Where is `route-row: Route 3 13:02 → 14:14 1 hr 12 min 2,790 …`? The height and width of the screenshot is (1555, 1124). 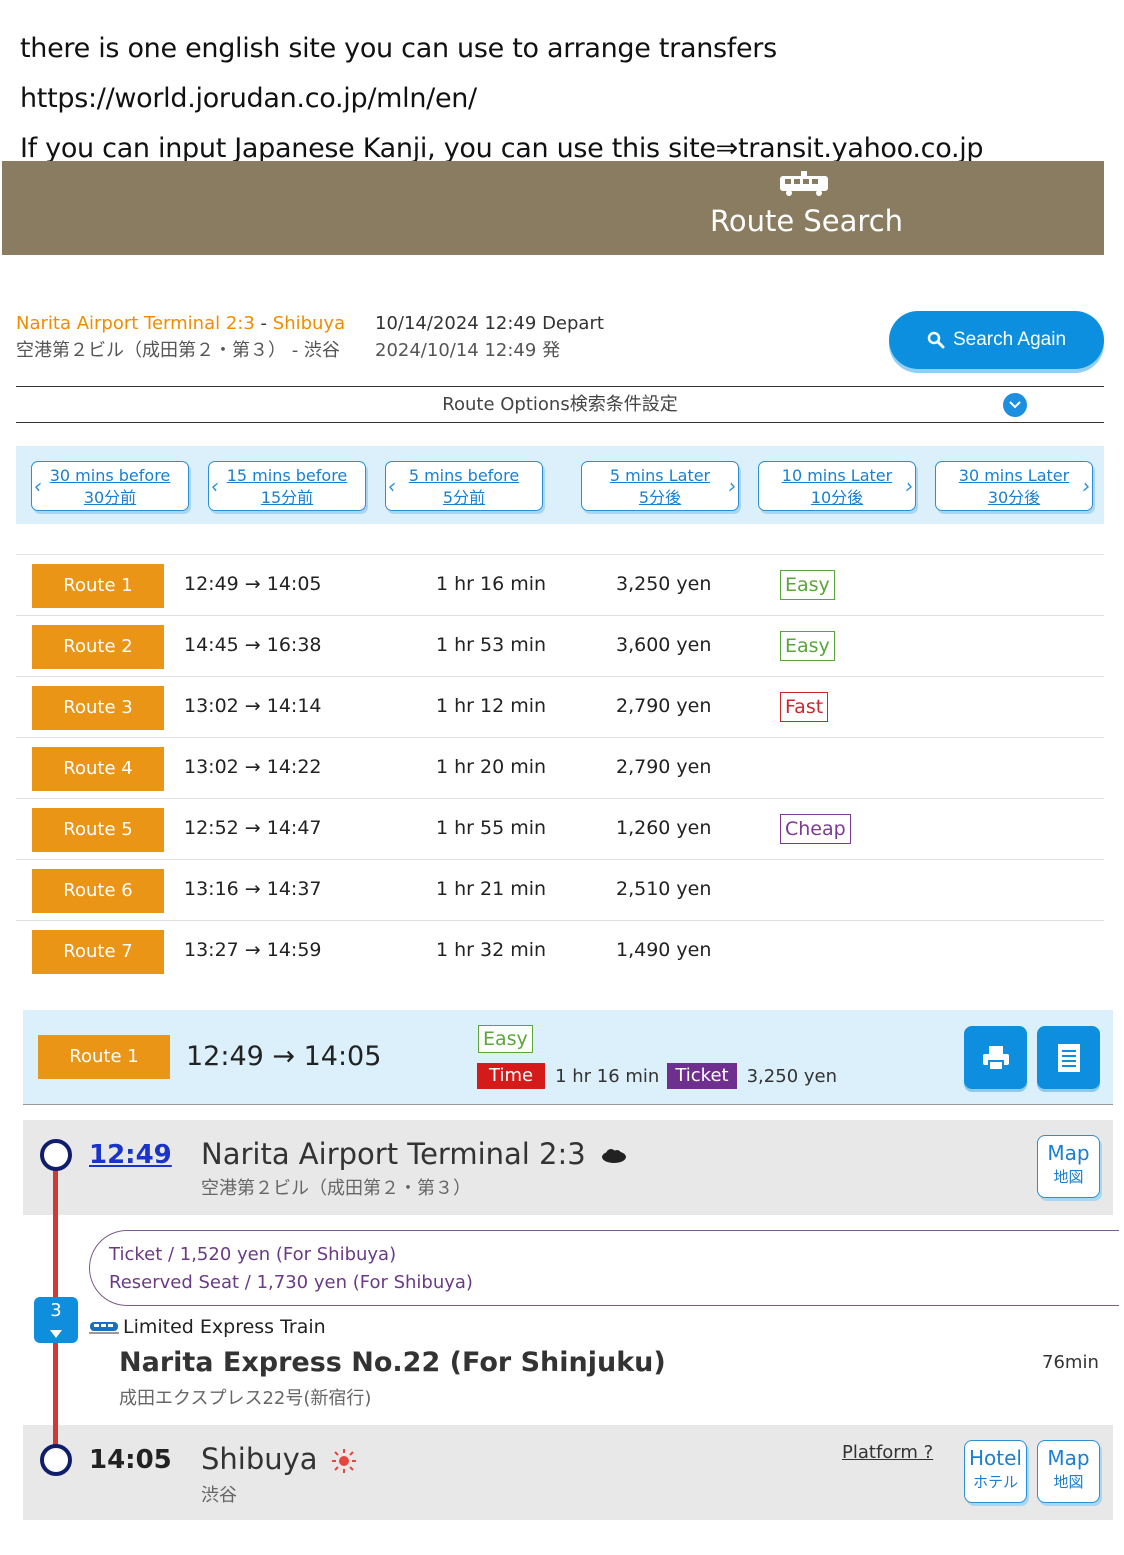
route-row: Route 3 13:02 → 14:14 1 hr 12 min 2,790 … is located at coordinates (560, 707).